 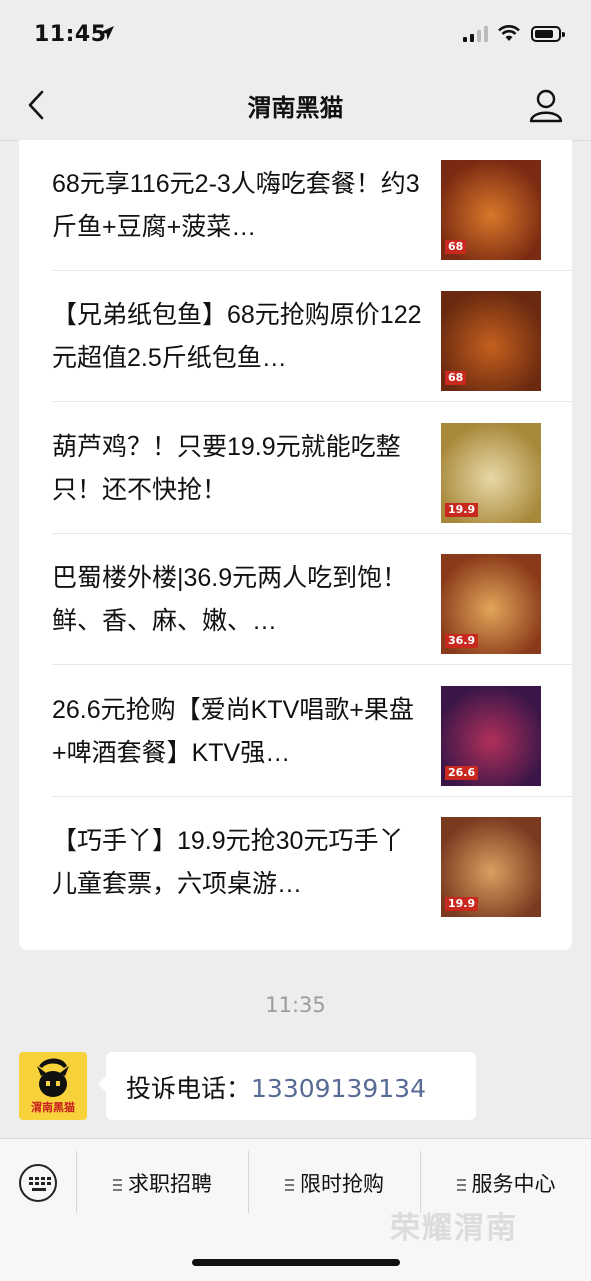 I want to click on keyboard-icon, so click(x=38, y=1183).